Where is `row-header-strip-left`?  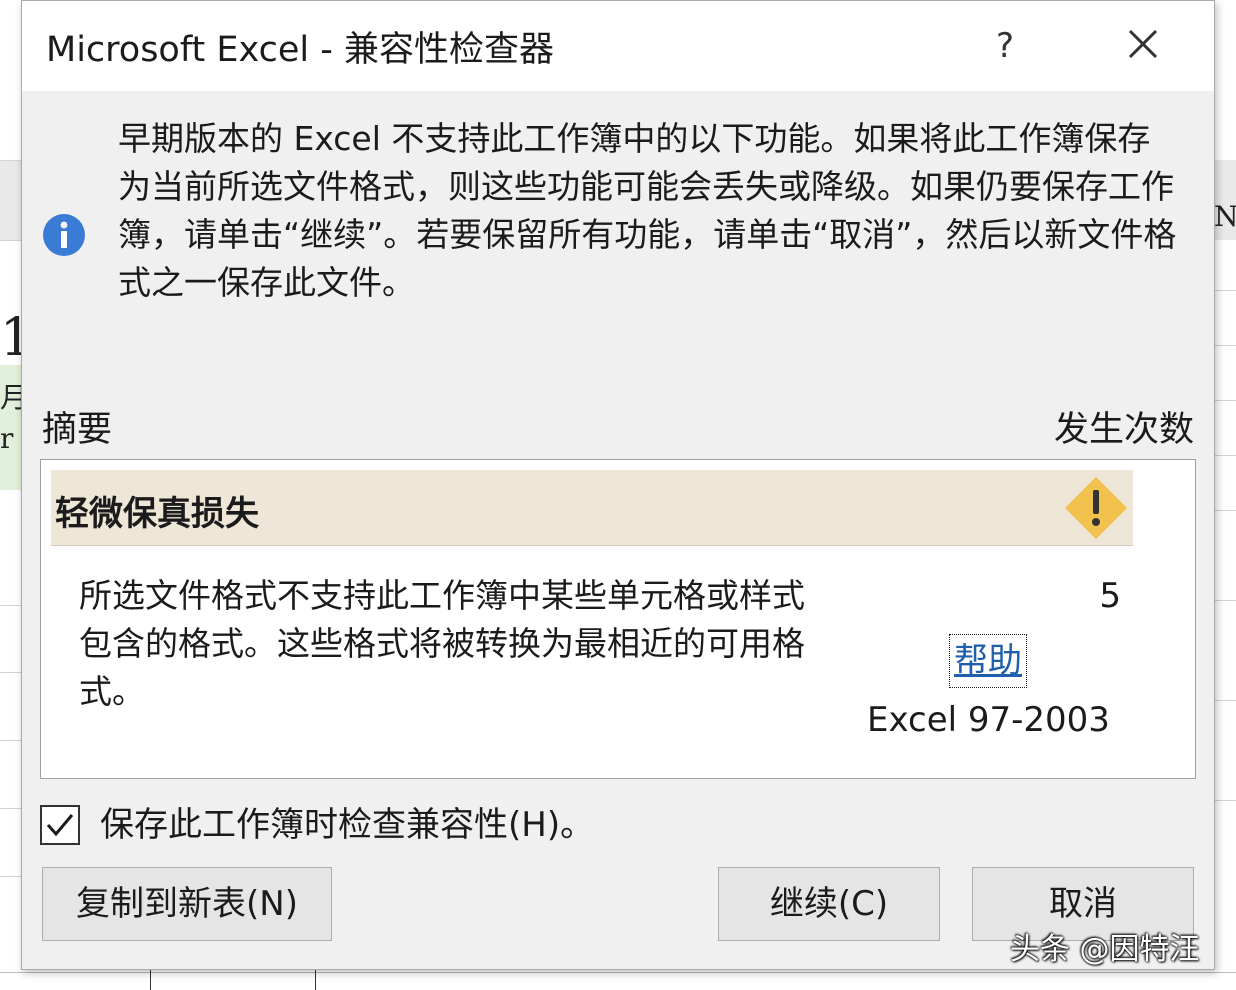 row-header-strip-left is located at coordinates (11, 200).